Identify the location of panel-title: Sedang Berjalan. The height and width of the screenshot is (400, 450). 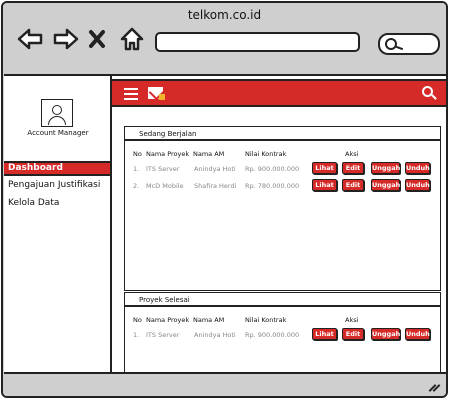
(282, 134).